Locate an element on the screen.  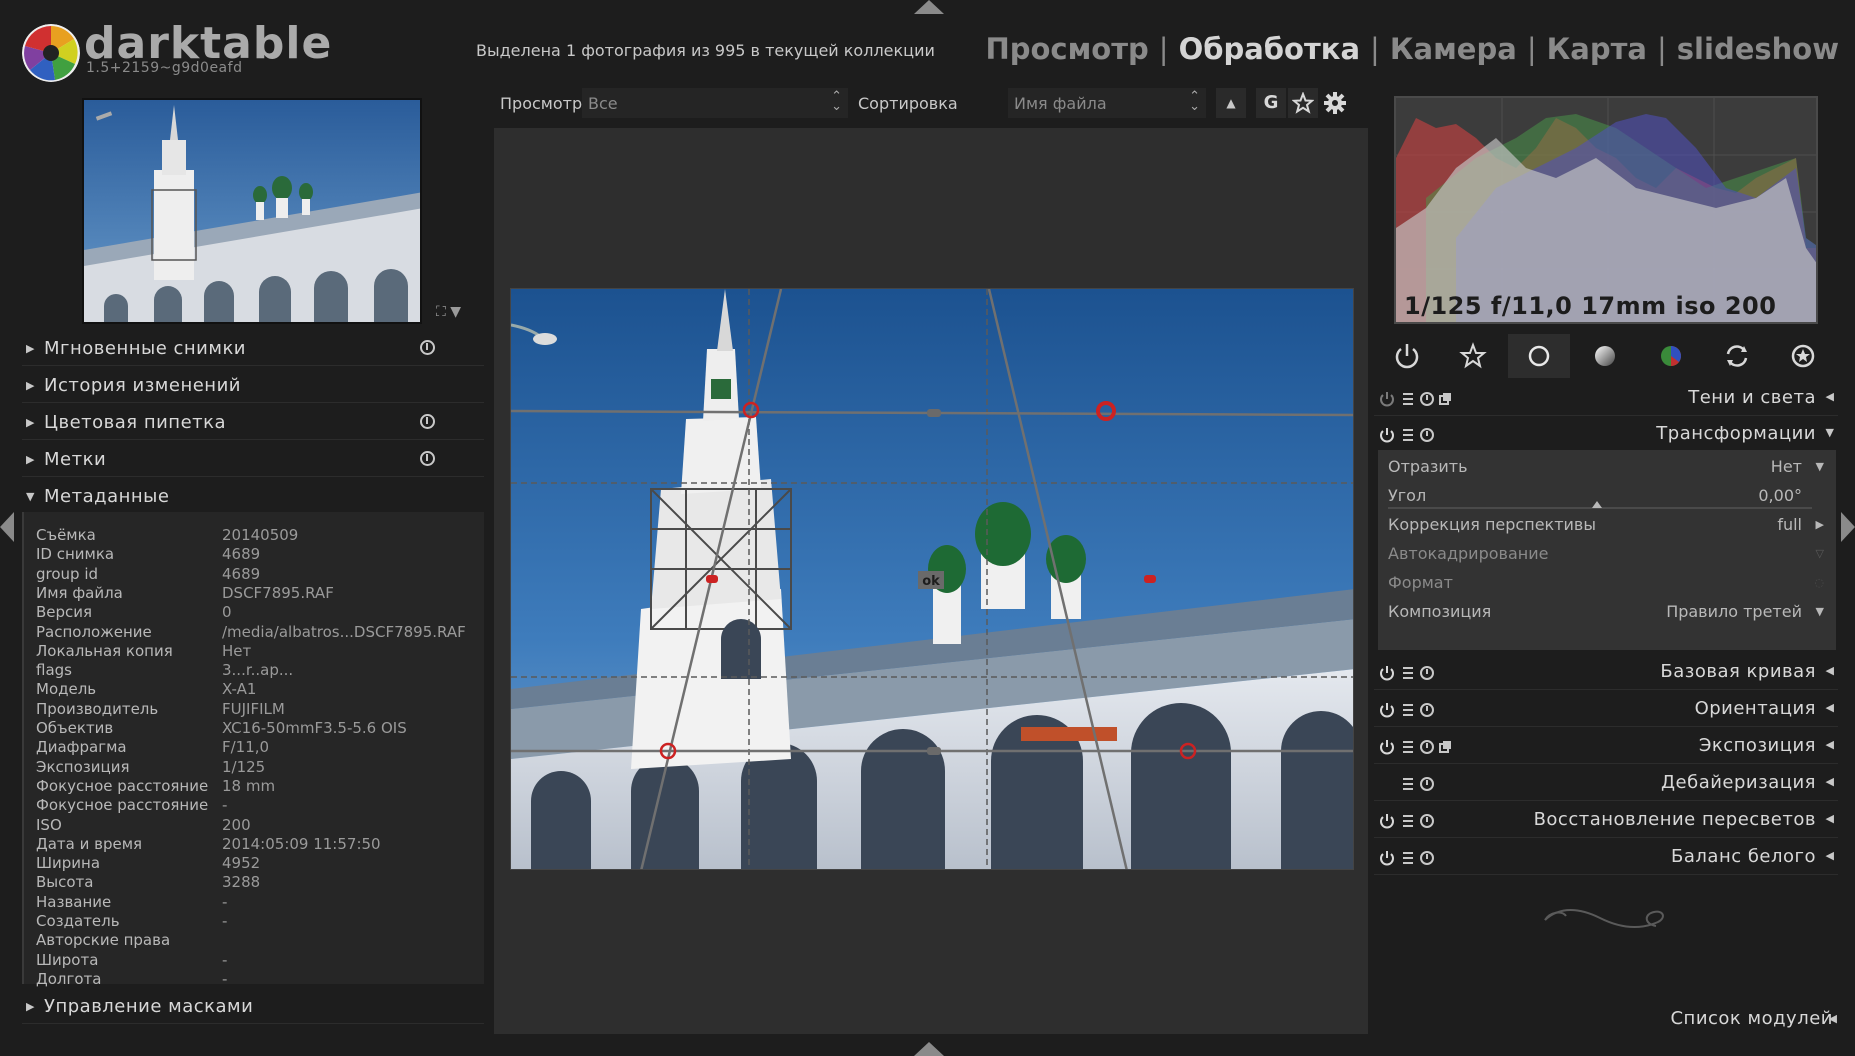
histogram: 1/125 f/11,0 17mm iso 200 is located at coordinates (1606, 210).